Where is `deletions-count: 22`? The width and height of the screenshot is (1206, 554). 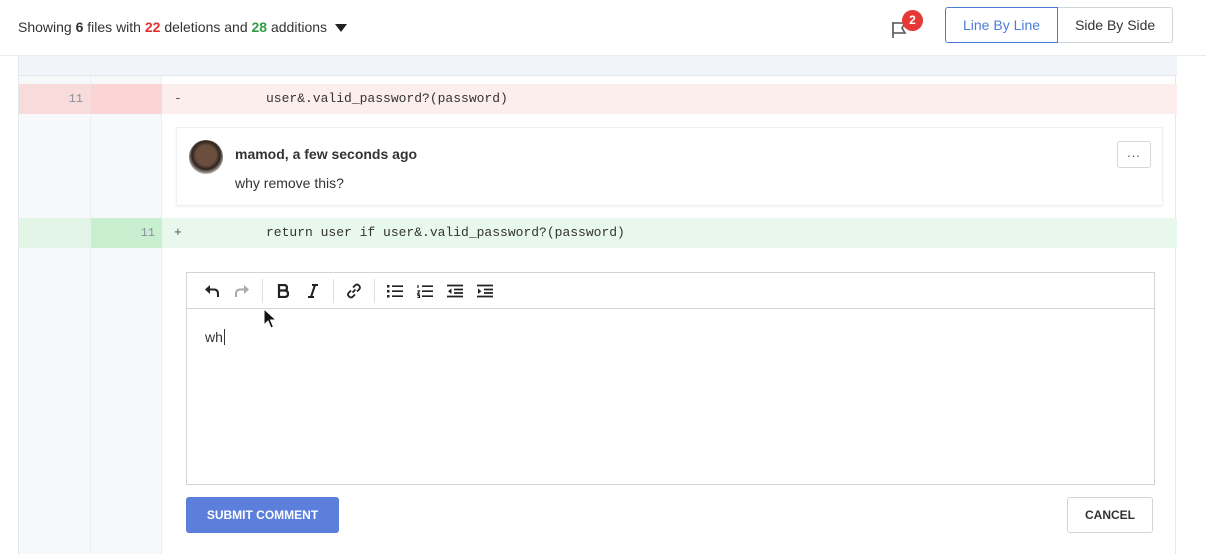 deletions-count: 22 is located at coordinates (152, 27).